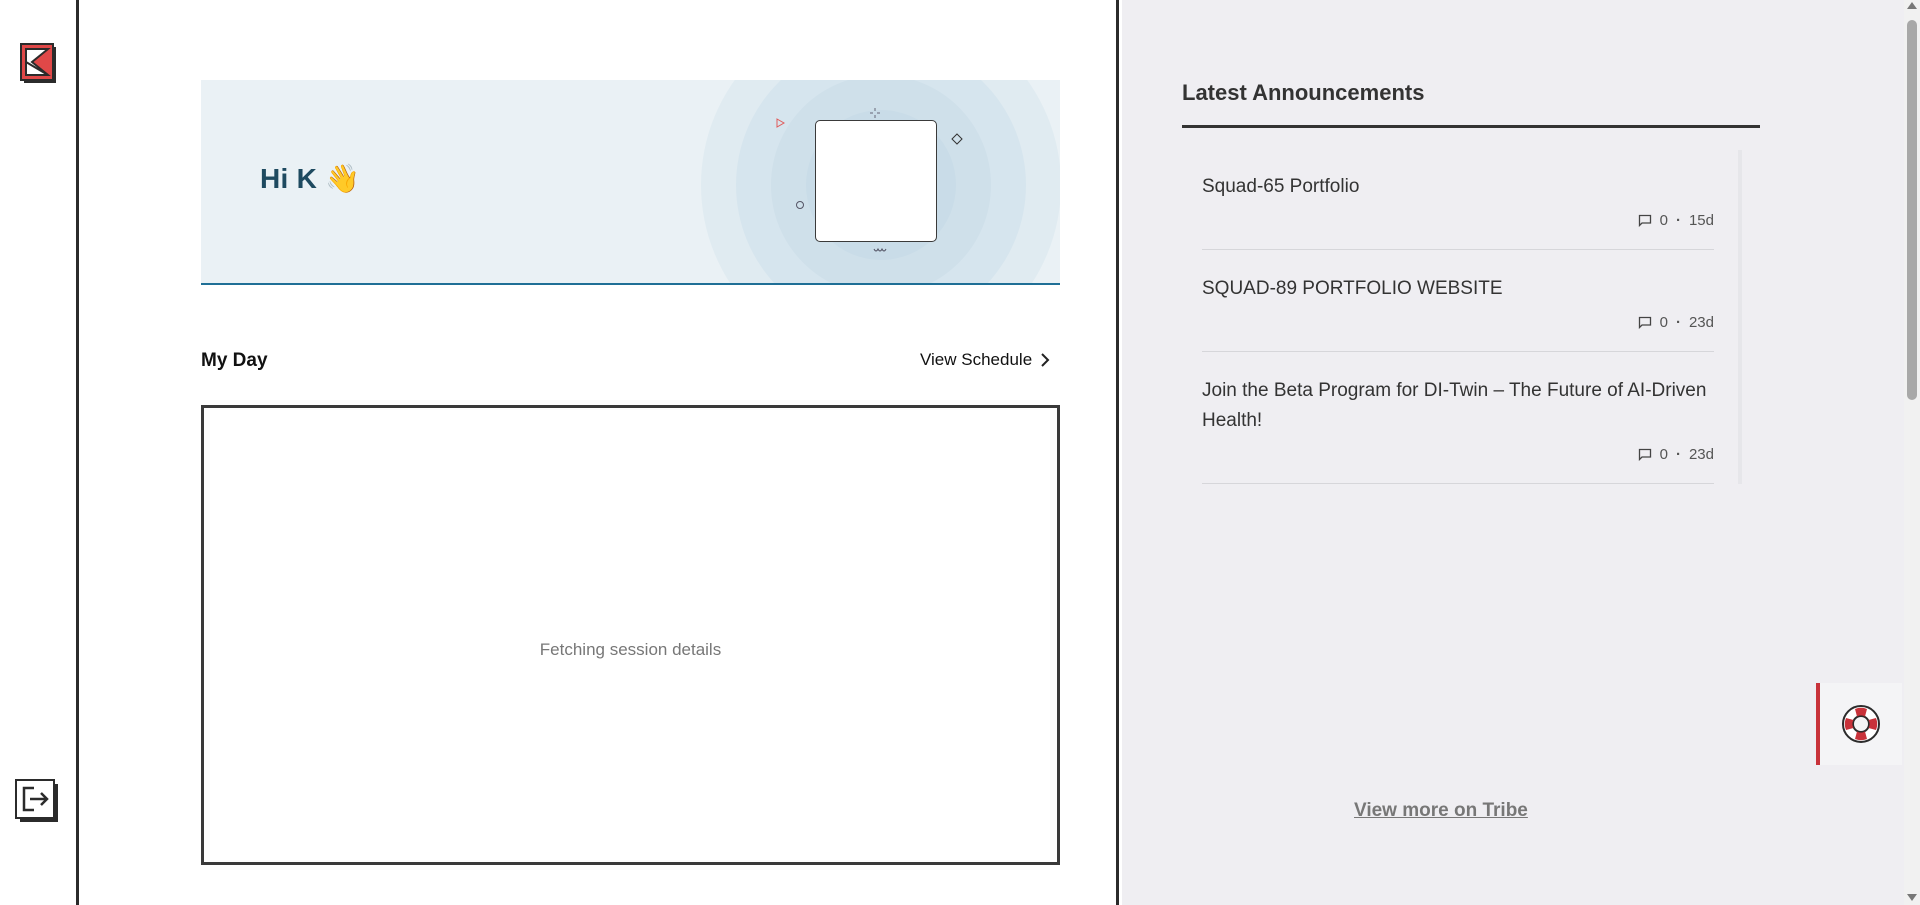 This screenshot has width=1920, height=905. Describe the element at coordinates (37, 801) in the screenshot. I see `logout-icon` at that location.